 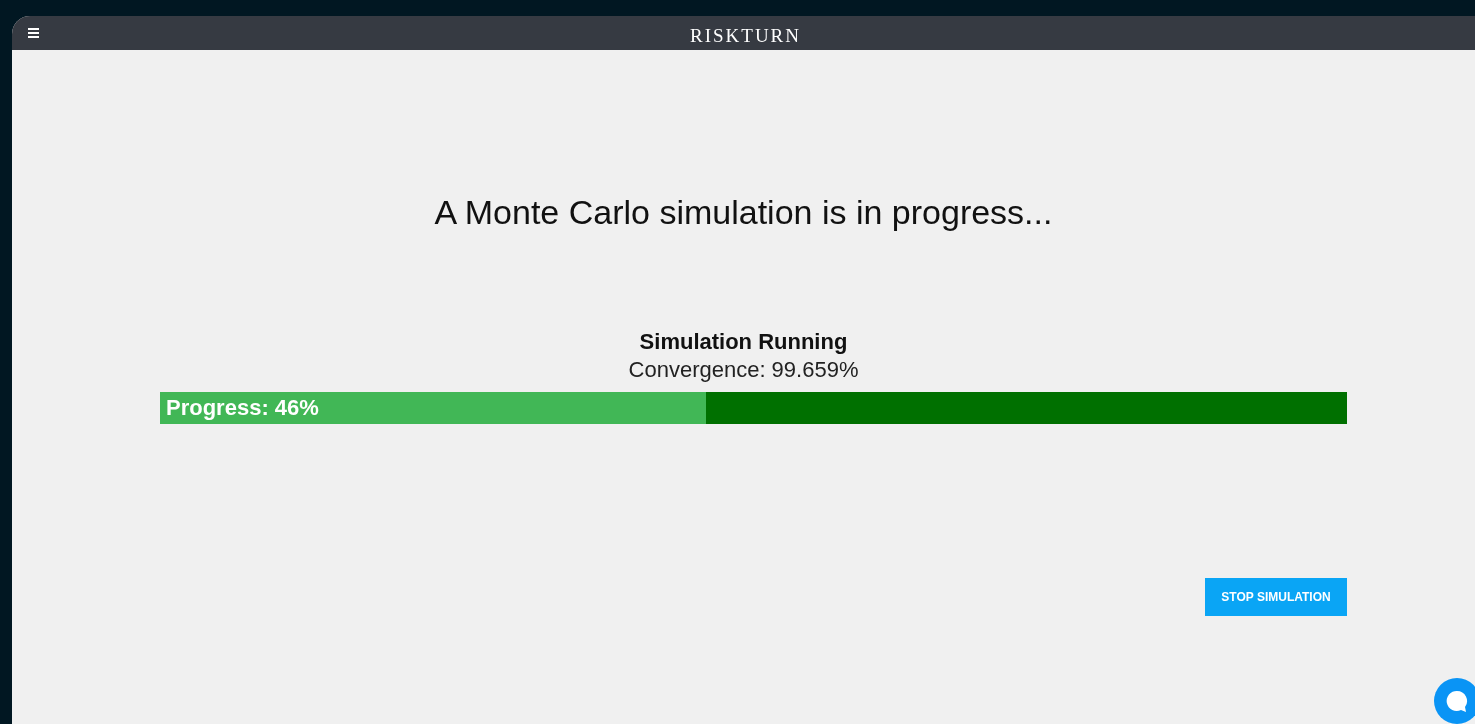 I want to click on progress-label: Progress: 46%, so click(x=242, y=408).